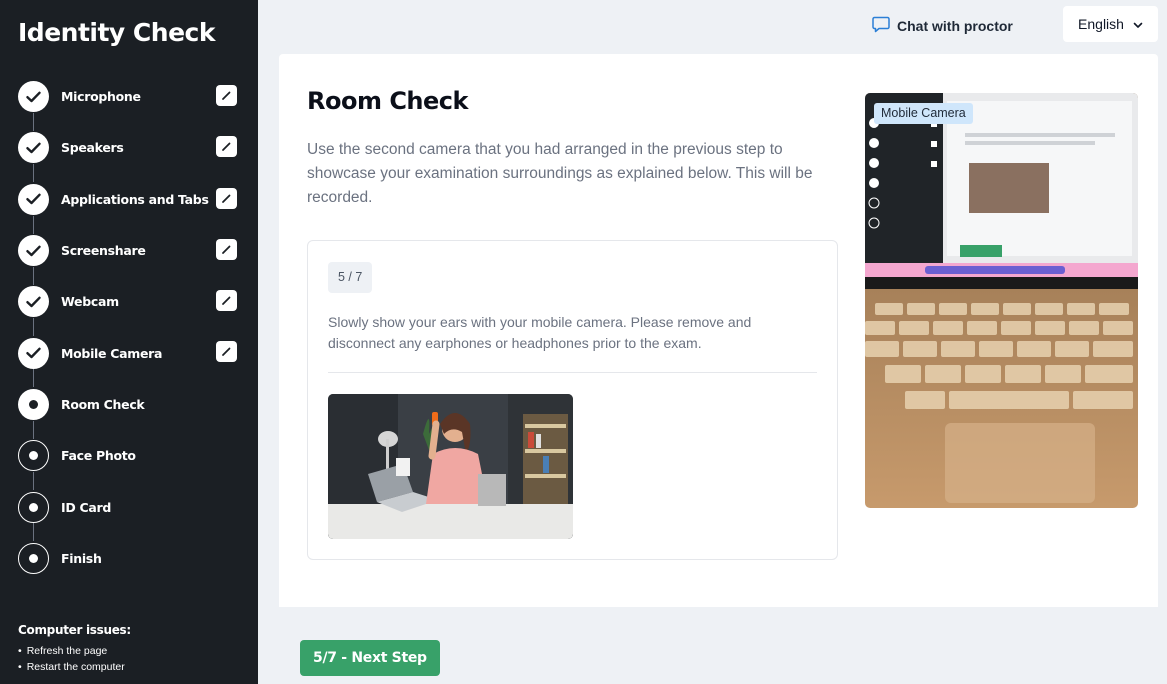  What do you see at coordinates (86, 507) in the screenshot?
I see `sidebar-step-label: ID Card` at bounding box center [86, 507].